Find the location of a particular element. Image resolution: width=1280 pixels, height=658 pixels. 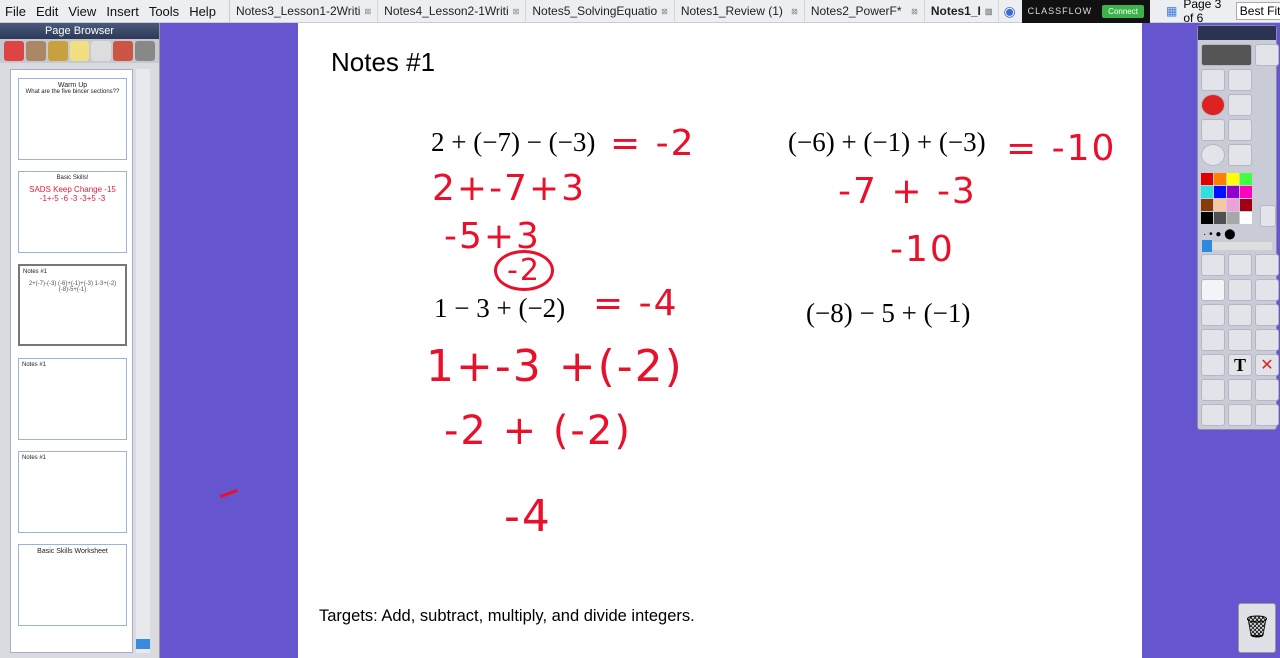

tools-button is located at coordinates (1240, 265).